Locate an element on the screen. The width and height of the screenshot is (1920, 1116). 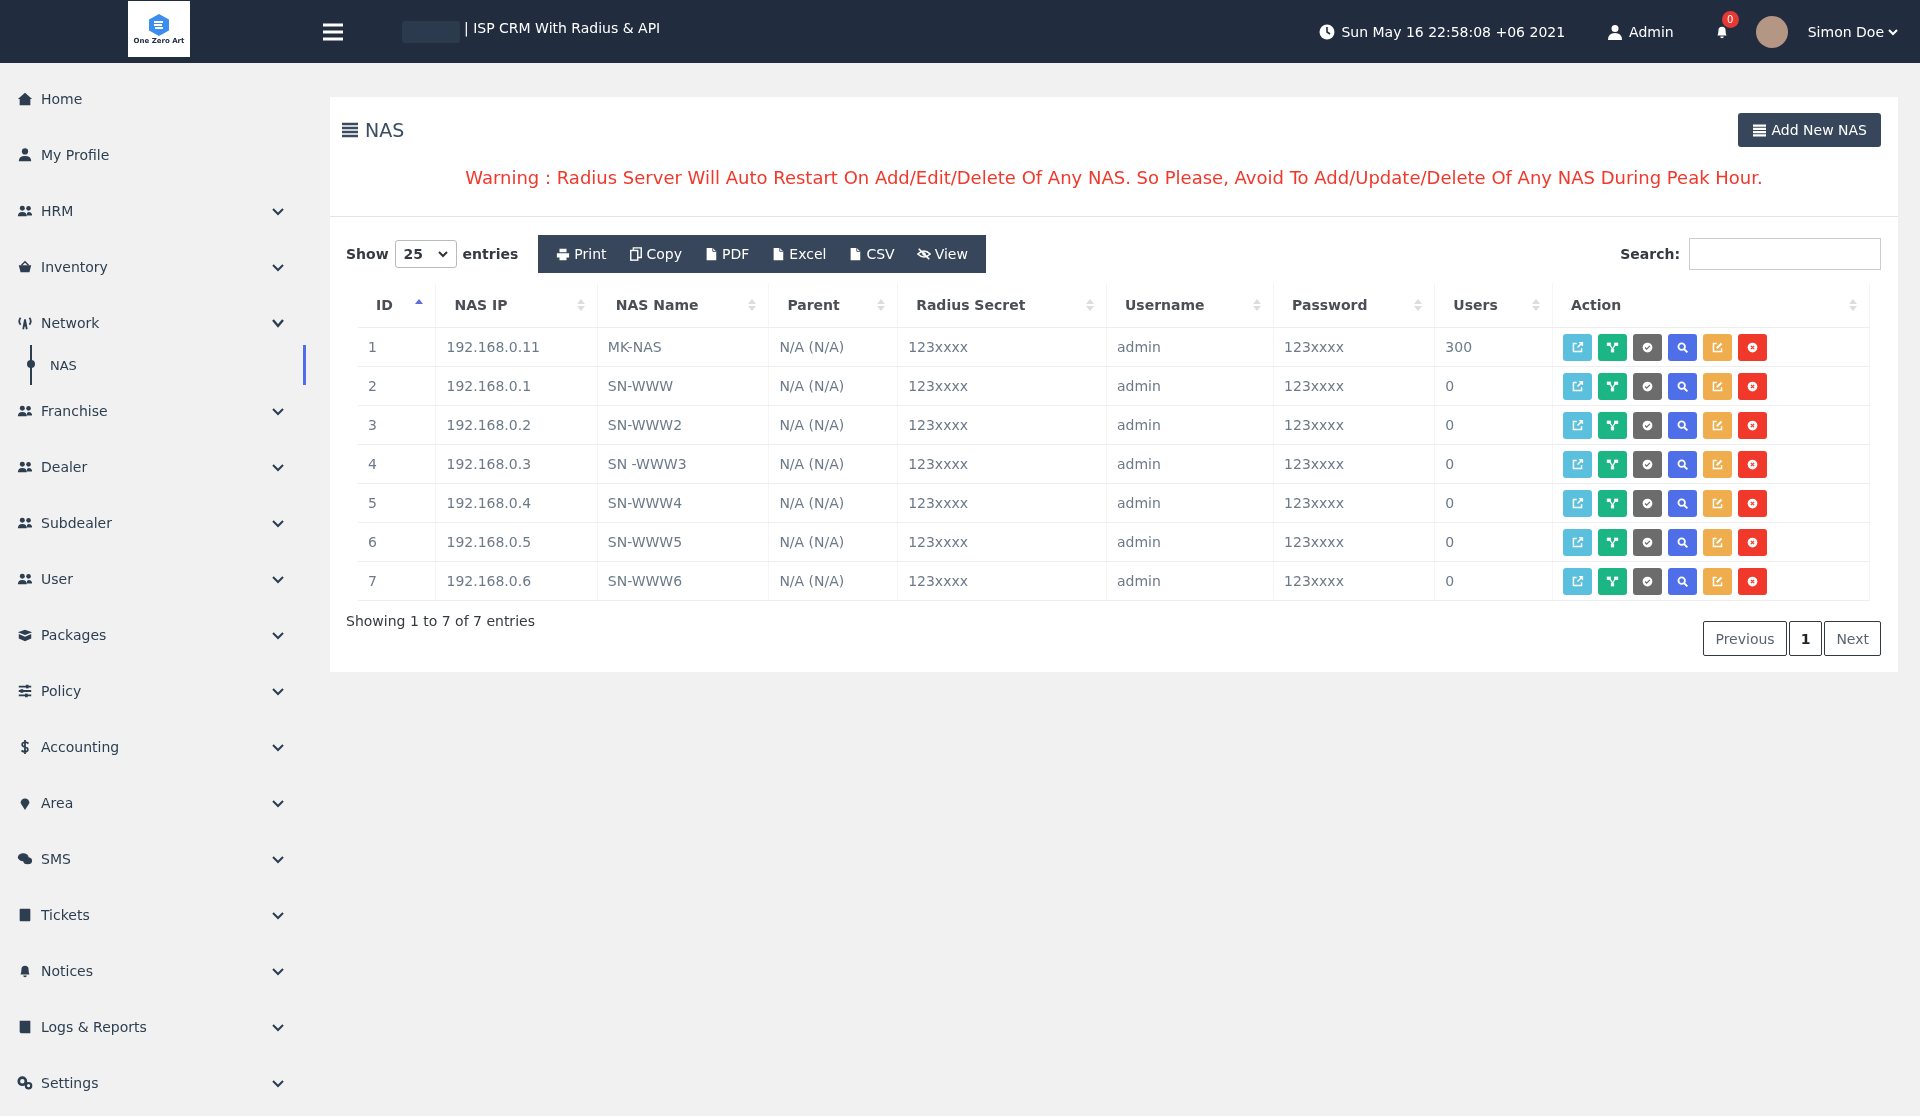
table-cell: 123xxxx is located at coordinates (1354, 386).